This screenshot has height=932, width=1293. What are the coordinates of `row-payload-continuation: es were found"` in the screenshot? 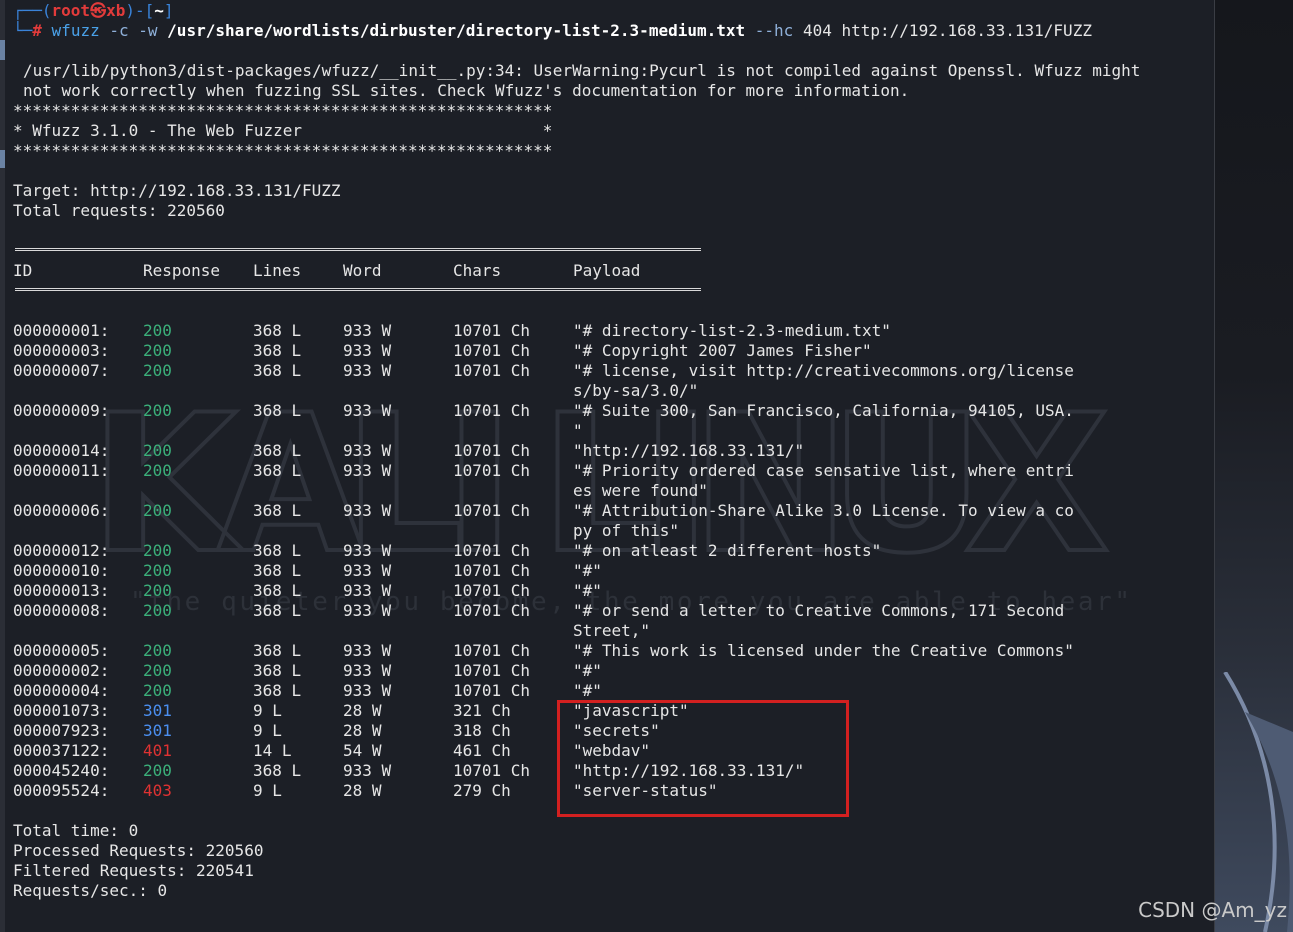 It's located at (640, 490).